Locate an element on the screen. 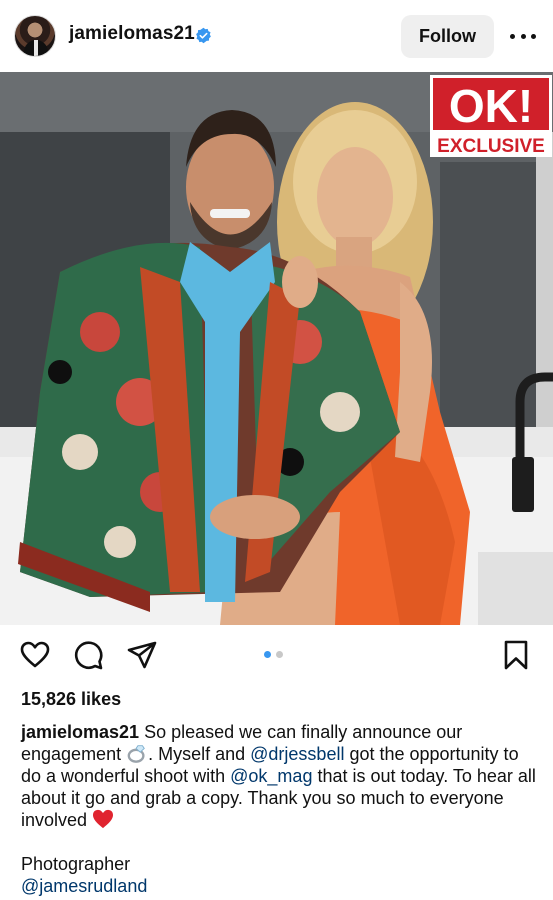 This screenshot has width=553, height=900. mention-link: @drjessbell is located at coordinates (297, 754).